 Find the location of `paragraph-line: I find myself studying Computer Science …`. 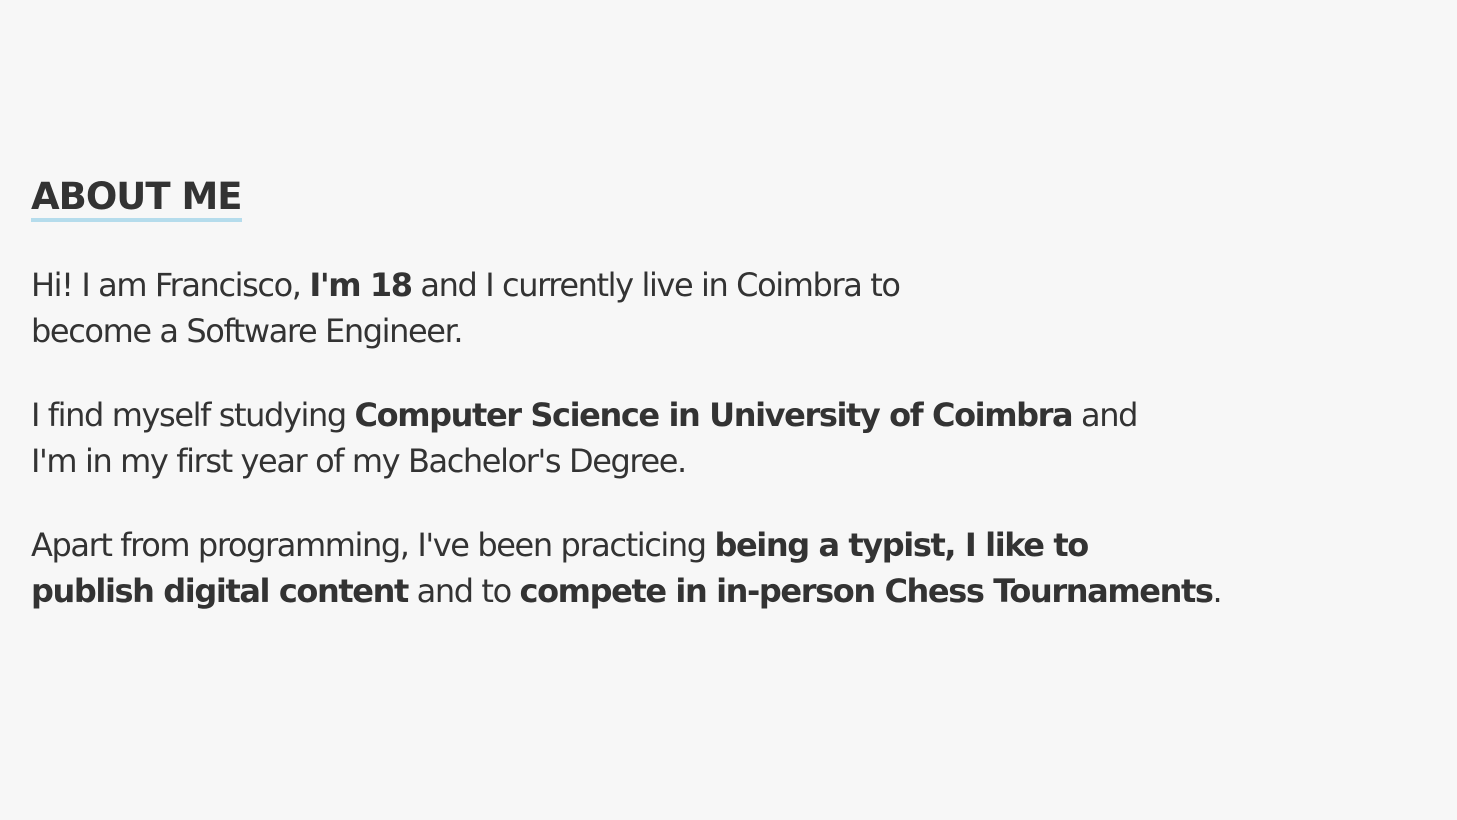

paragraph-line: I find myself studying Computer Science … is located at coordinates (721, 415).